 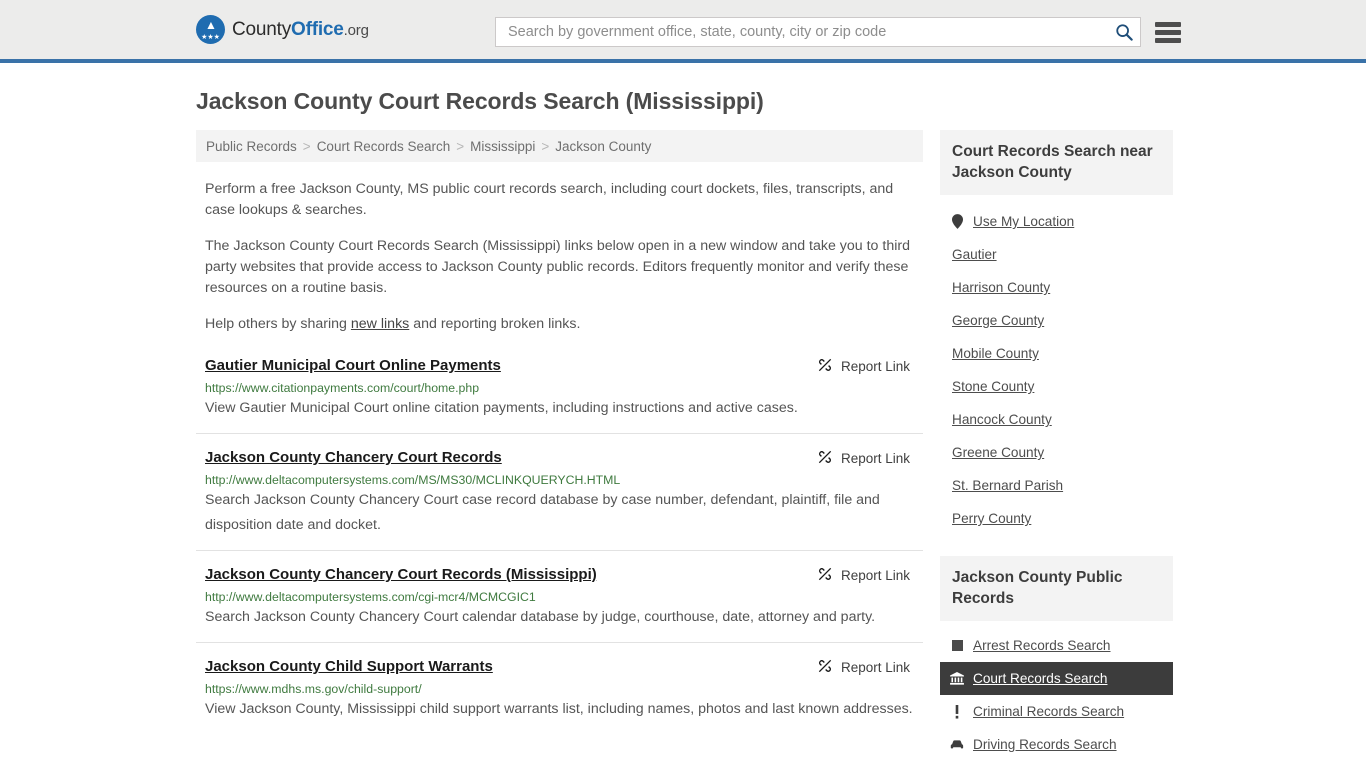 What do you see at coordinates (810, 32) in the screenshot?
I see `search-input` at bounding box center [810, 32].